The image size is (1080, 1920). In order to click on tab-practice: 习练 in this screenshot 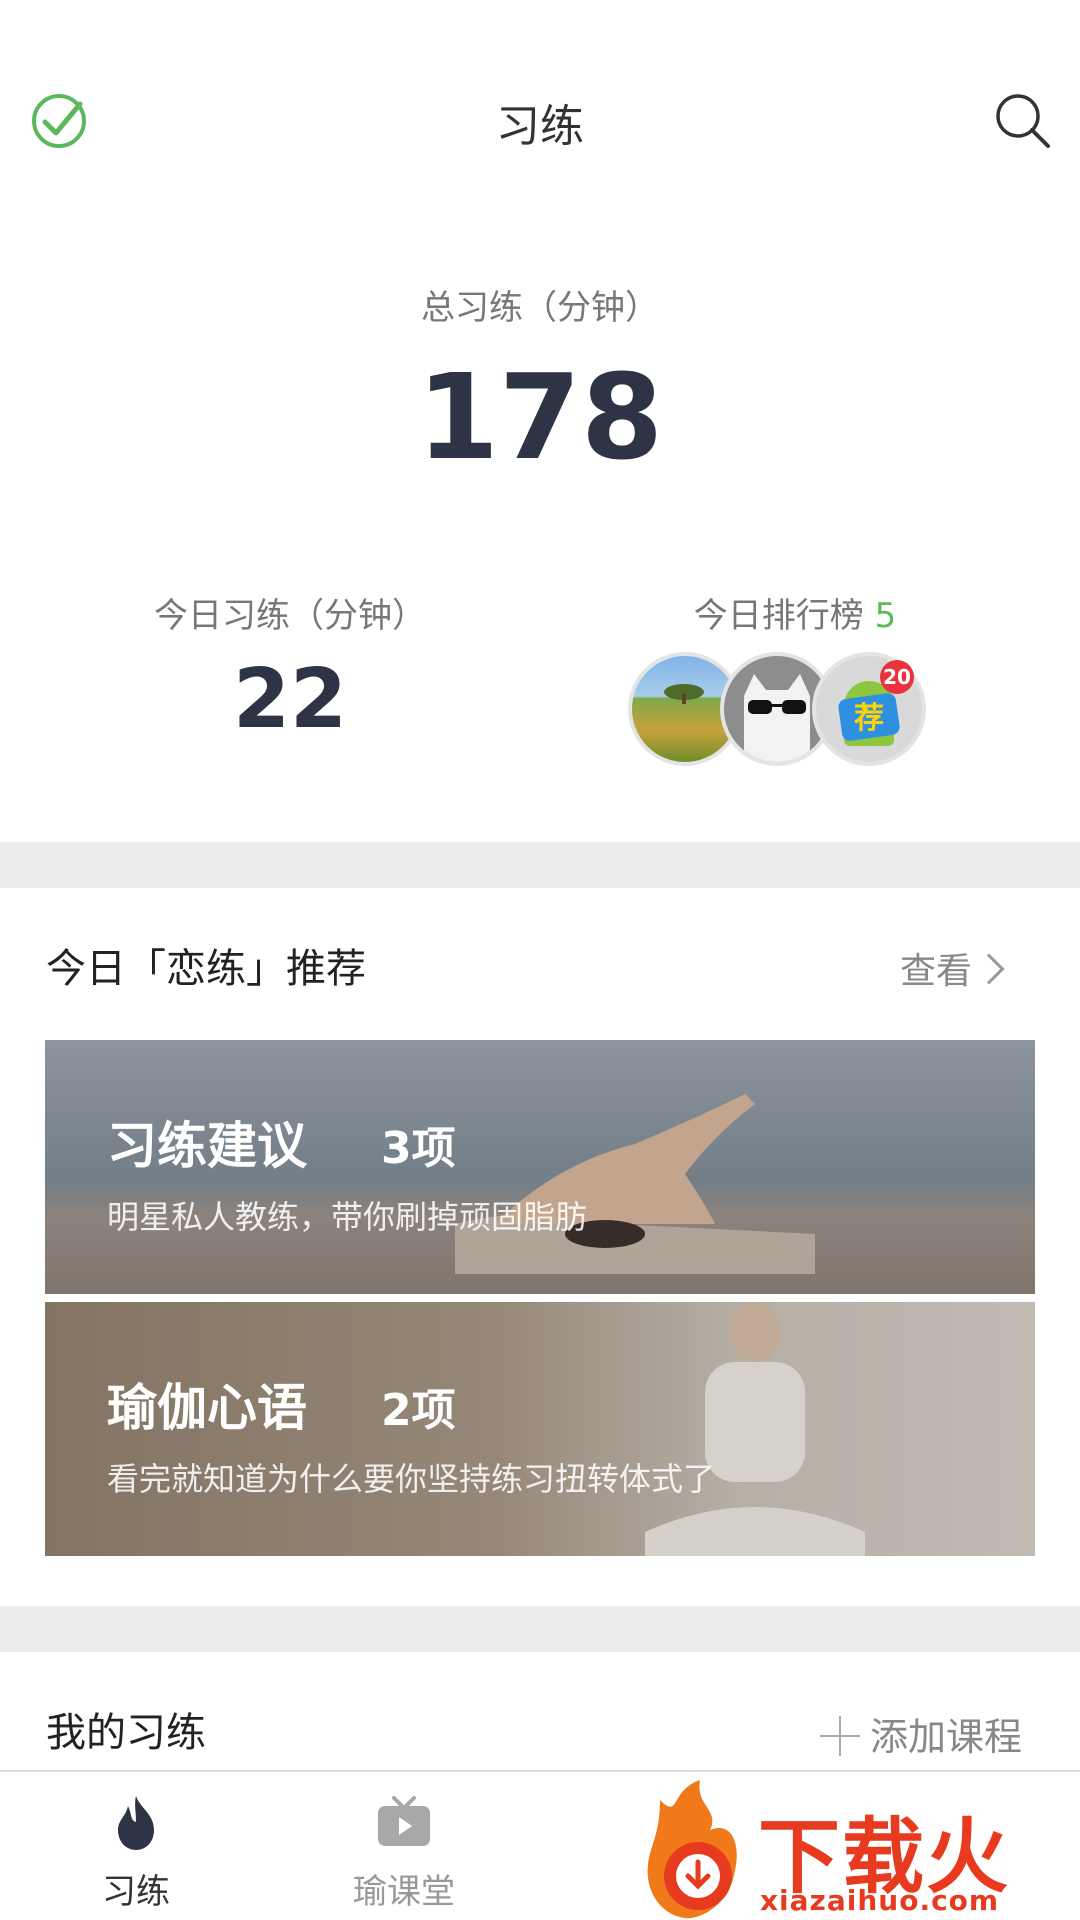, I will do `click(136, 1846)`.